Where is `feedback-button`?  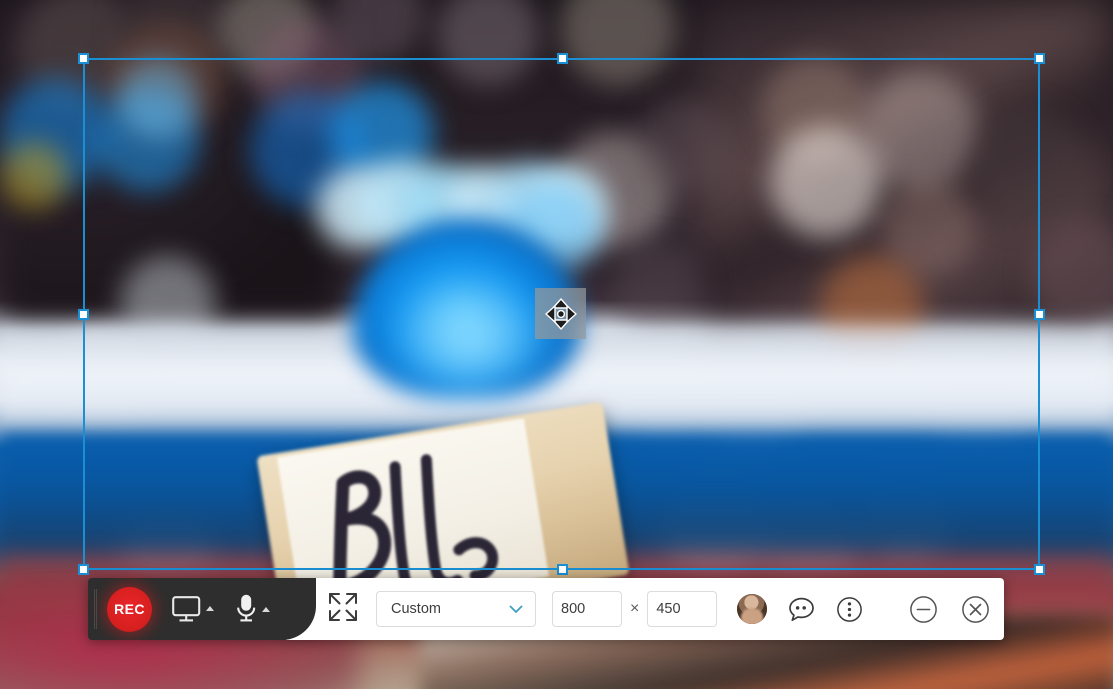 feedback-button is located at coordinates (801, 609).